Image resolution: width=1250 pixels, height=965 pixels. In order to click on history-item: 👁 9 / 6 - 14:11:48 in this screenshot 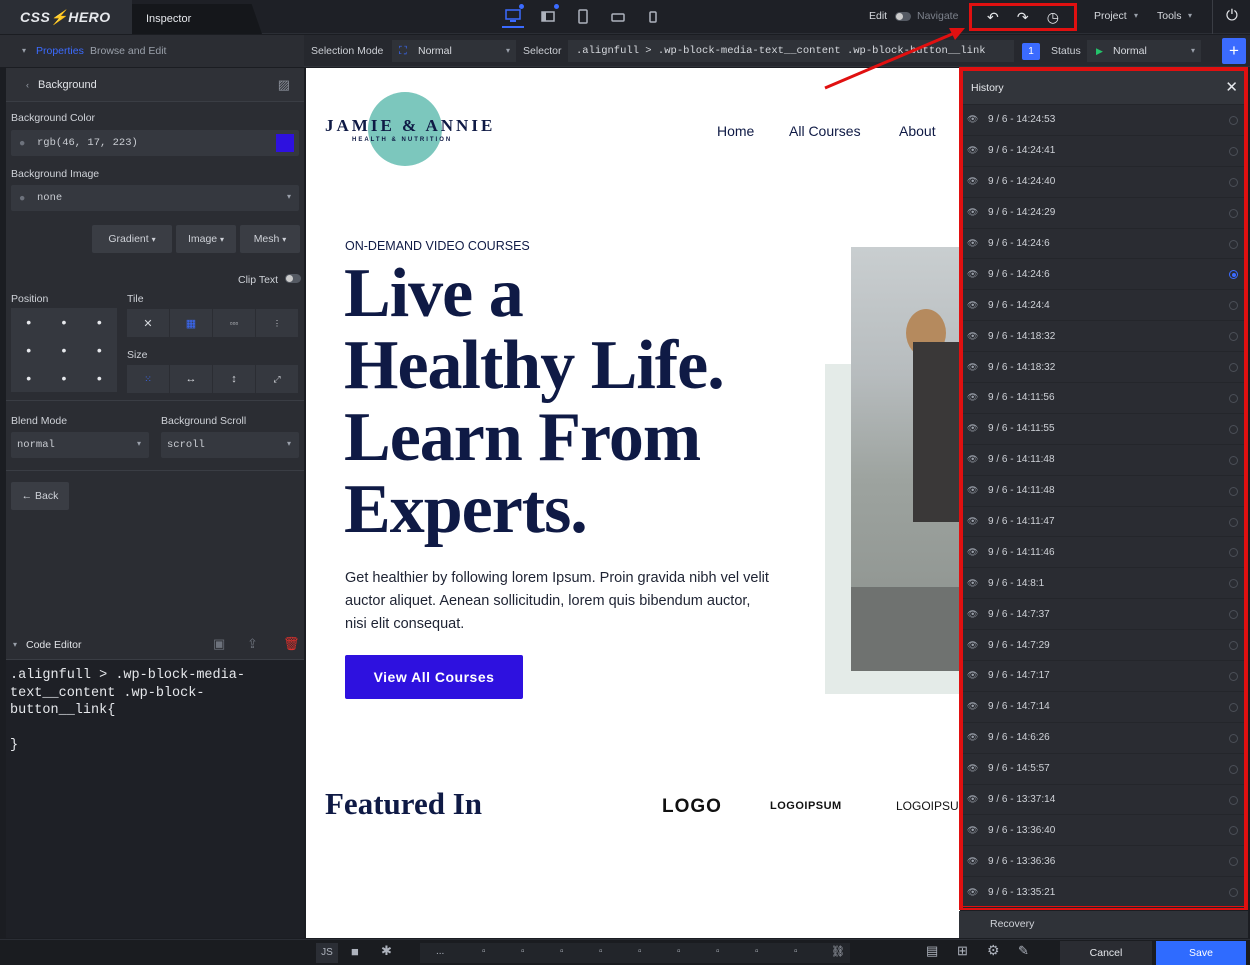, I will do `click(1103, 460)`.